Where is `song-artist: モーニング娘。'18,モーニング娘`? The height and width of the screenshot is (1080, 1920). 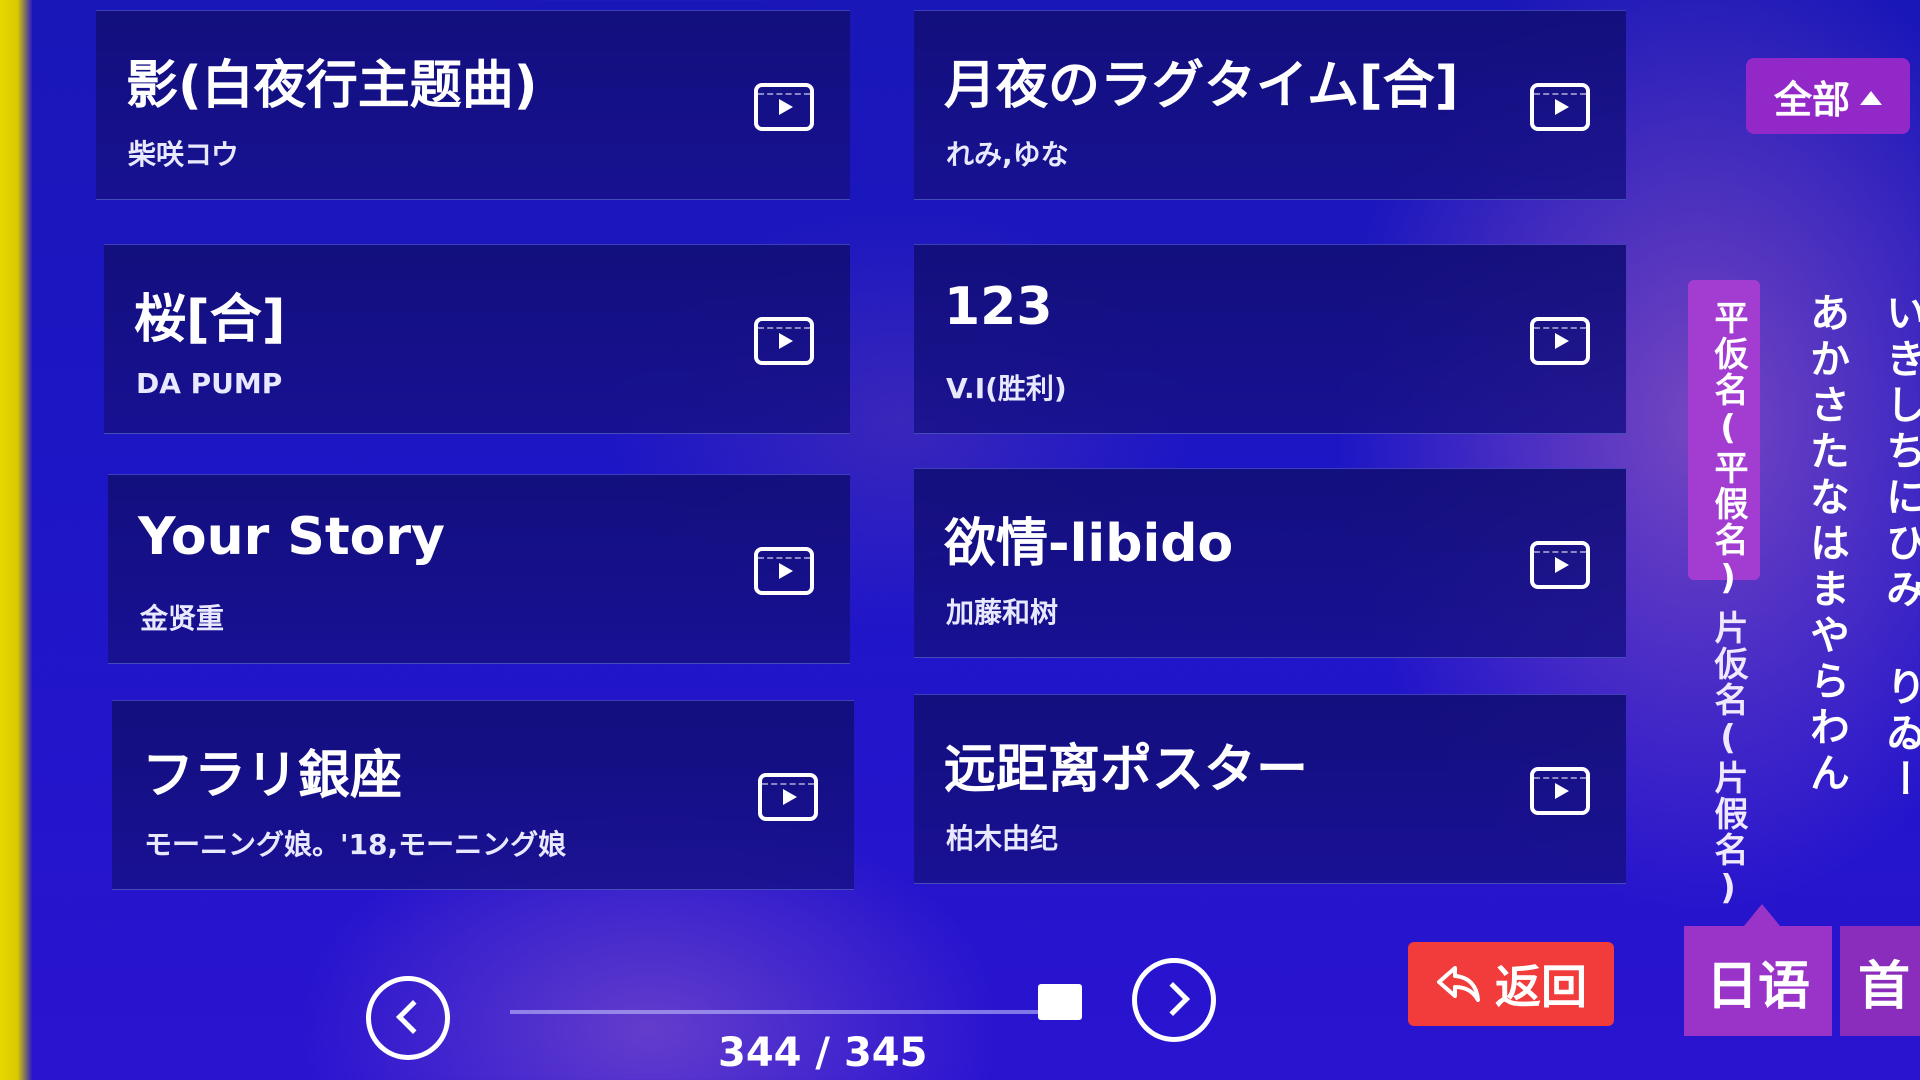
song-artist: モーニング娘。'18,モーニング娘 is located at coordinates (355, 844).